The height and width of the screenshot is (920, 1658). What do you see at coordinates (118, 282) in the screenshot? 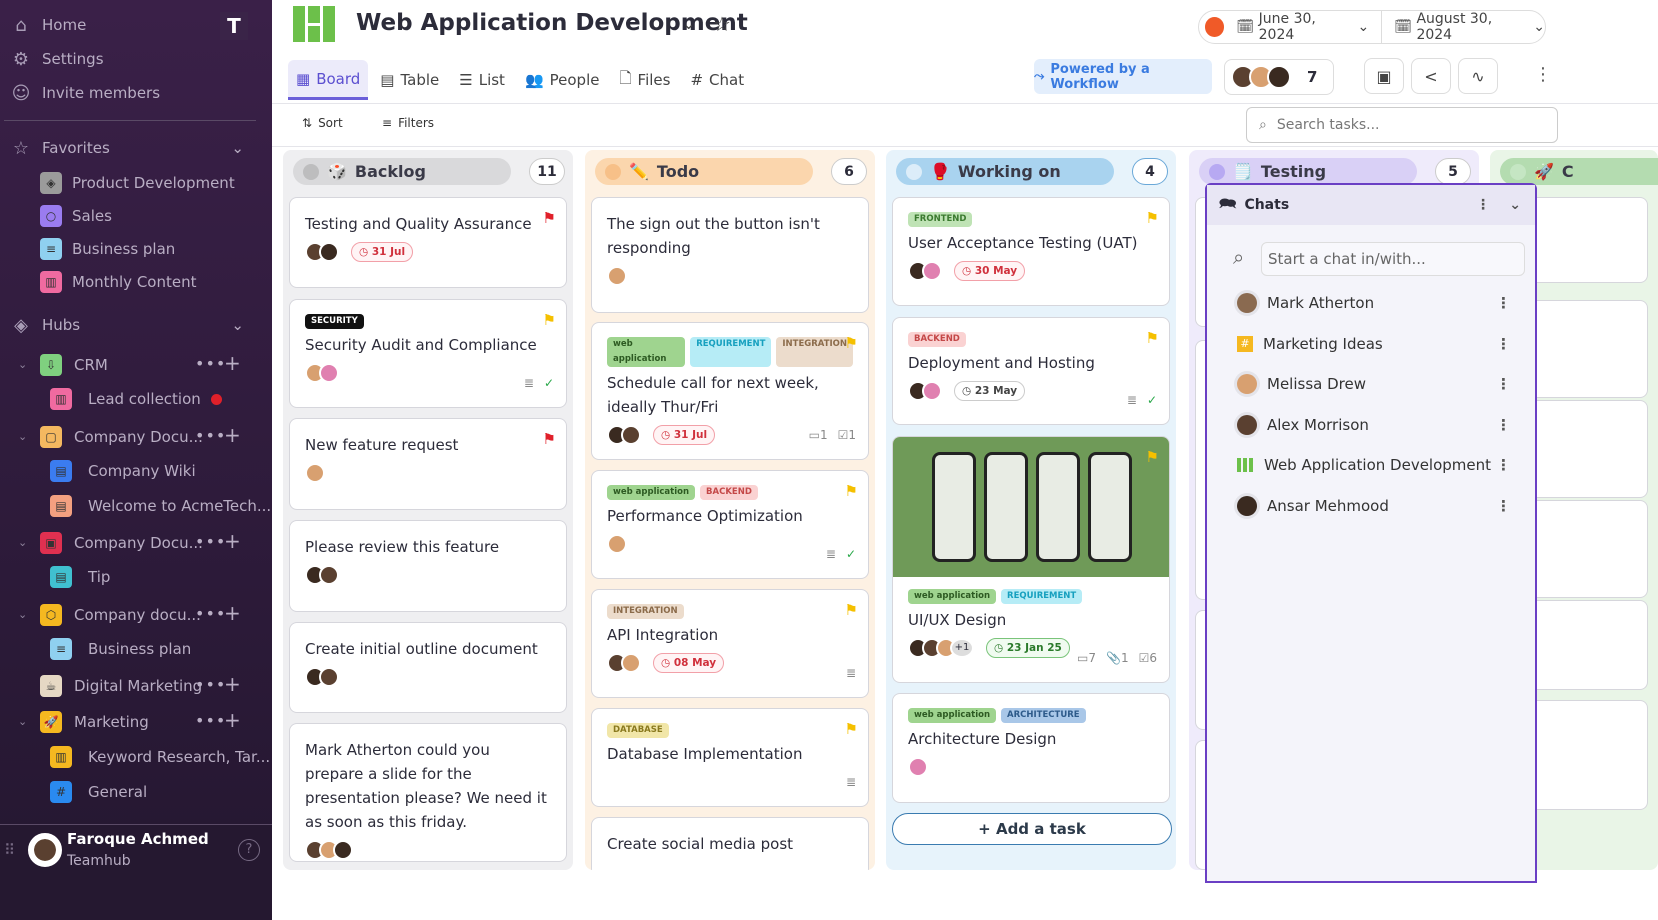
I see `favorite-item: ▥ Monthly Content` at bounding box center [118, 282].